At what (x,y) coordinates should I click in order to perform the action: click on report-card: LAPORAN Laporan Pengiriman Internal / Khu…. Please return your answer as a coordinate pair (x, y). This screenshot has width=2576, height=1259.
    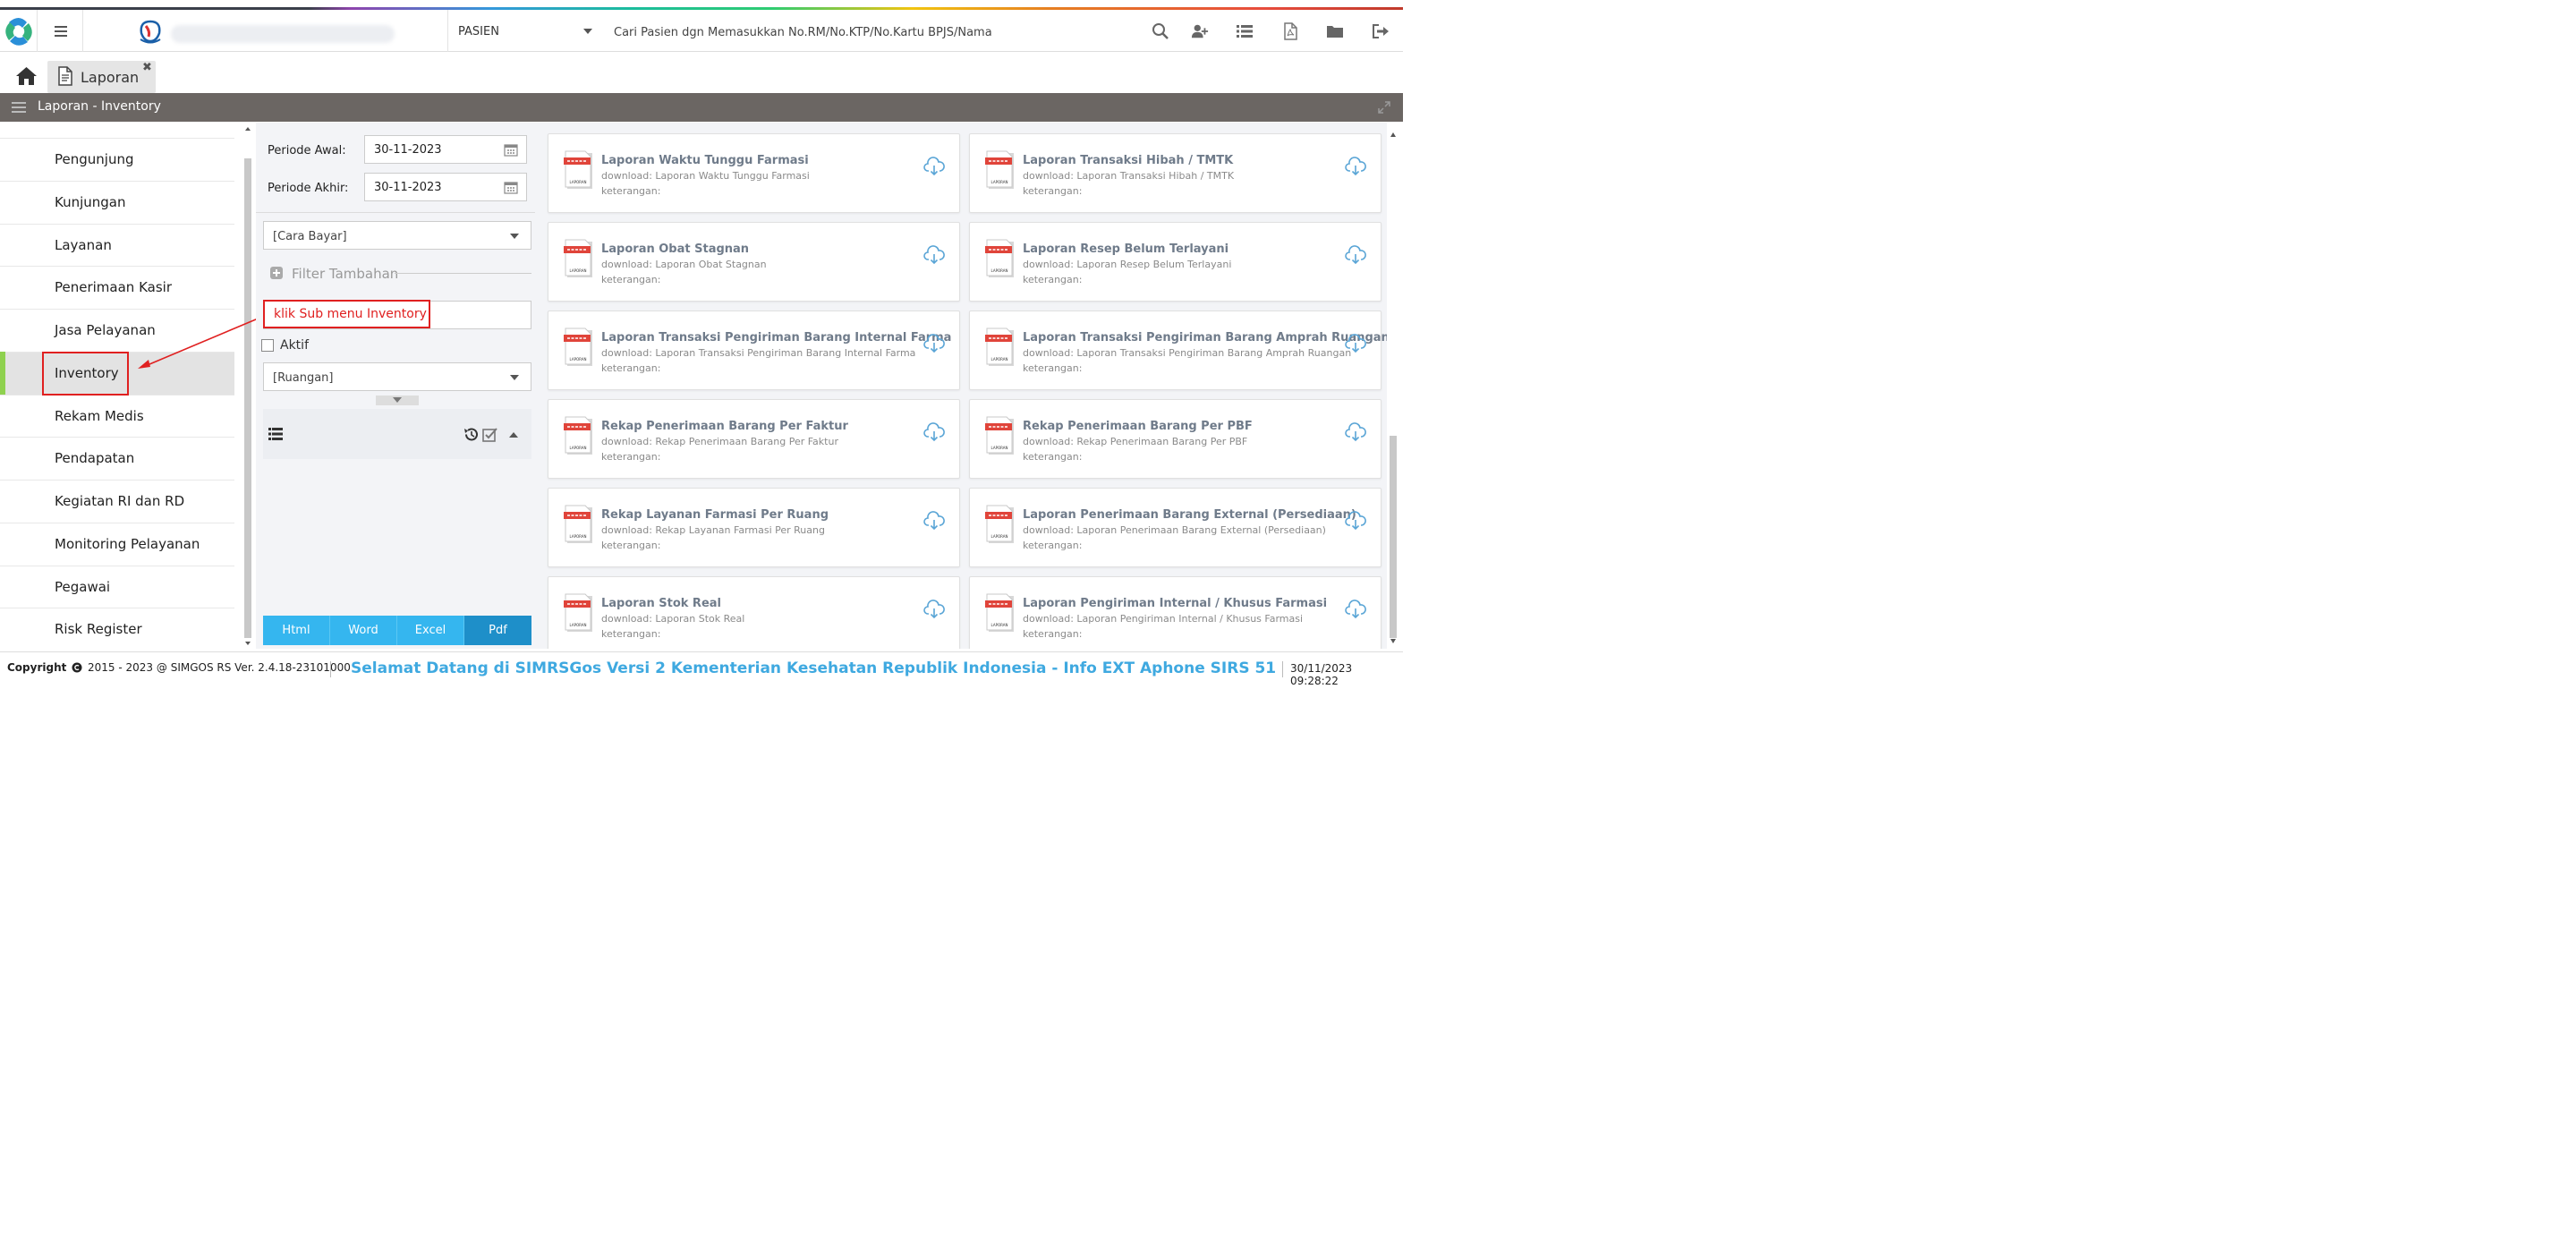
    Looking at the image, I should click on (1175, 613).